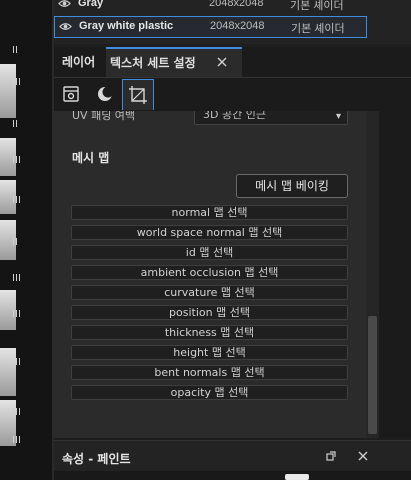 The height and width of the screenshot is (480, 411). I want to click on map-select-id: id 맵 선택, so click(209, 252).